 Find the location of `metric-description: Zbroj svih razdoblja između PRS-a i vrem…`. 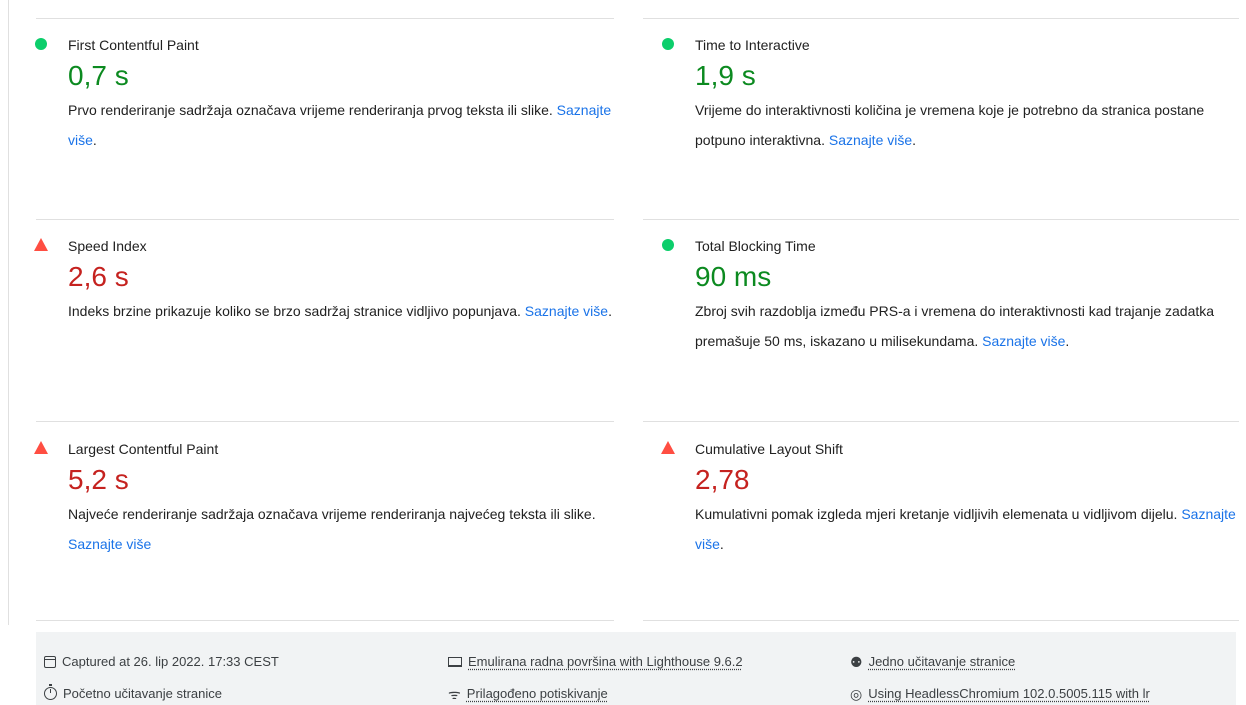

metric-description: Zbroj svih razdoblja između PRS-a i vrem… is located at coordinates (970, 326).